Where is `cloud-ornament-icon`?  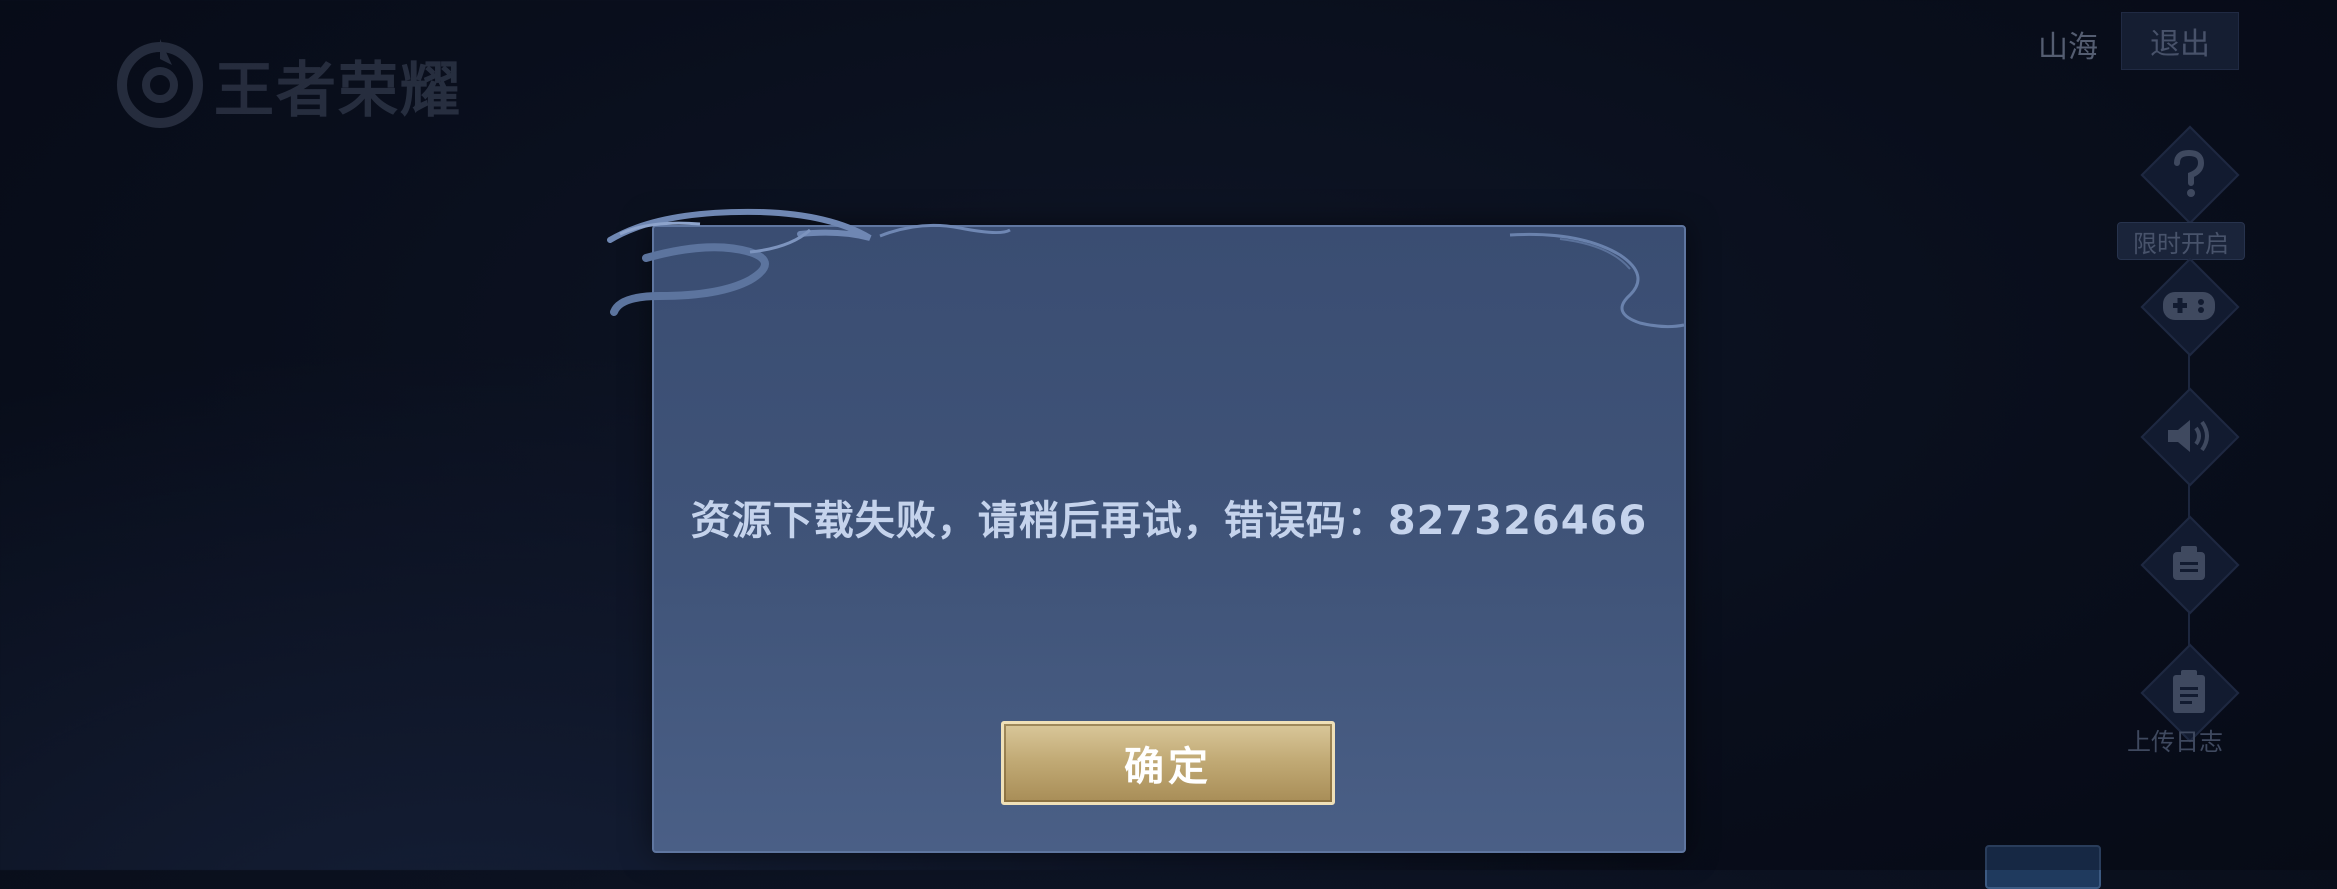
cloud-ornament-icon is located at coordinates (809, 262).